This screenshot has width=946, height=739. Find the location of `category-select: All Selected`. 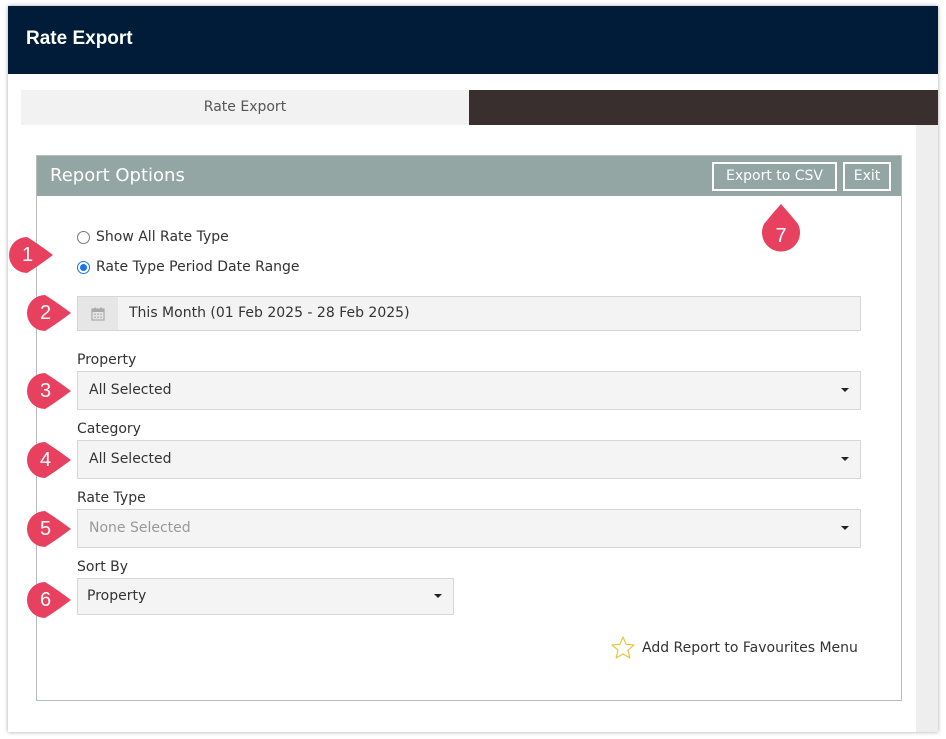

category-select: All Selected is located at coordinates (469, 459).